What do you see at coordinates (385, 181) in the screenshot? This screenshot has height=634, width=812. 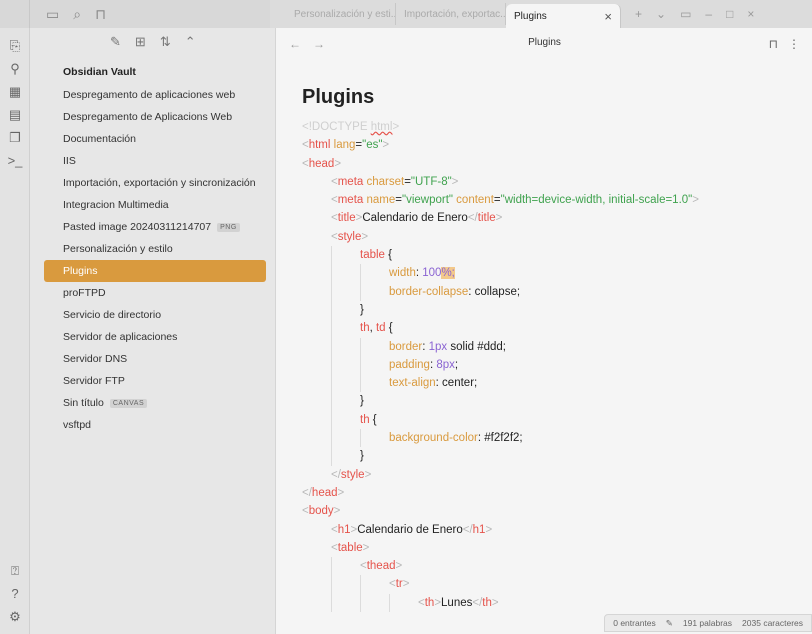 I see `code-token: charset` at bounding box center [385, 181].